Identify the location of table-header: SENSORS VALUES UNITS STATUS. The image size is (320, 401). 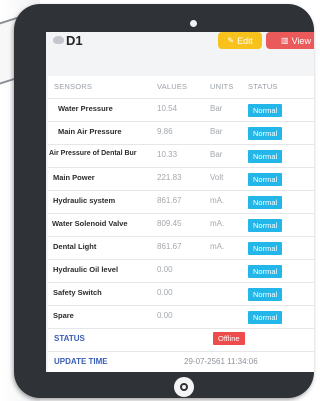
(181, 87).